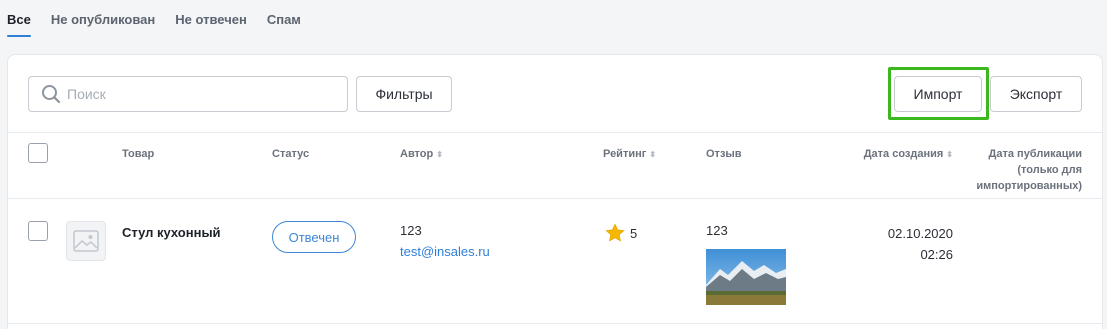 This screenshot has width=1107, height=329. What do you see at coordinates (634, 233) in the screenshot?
I see `rating-value: 5` at bounding box center [634, 233].